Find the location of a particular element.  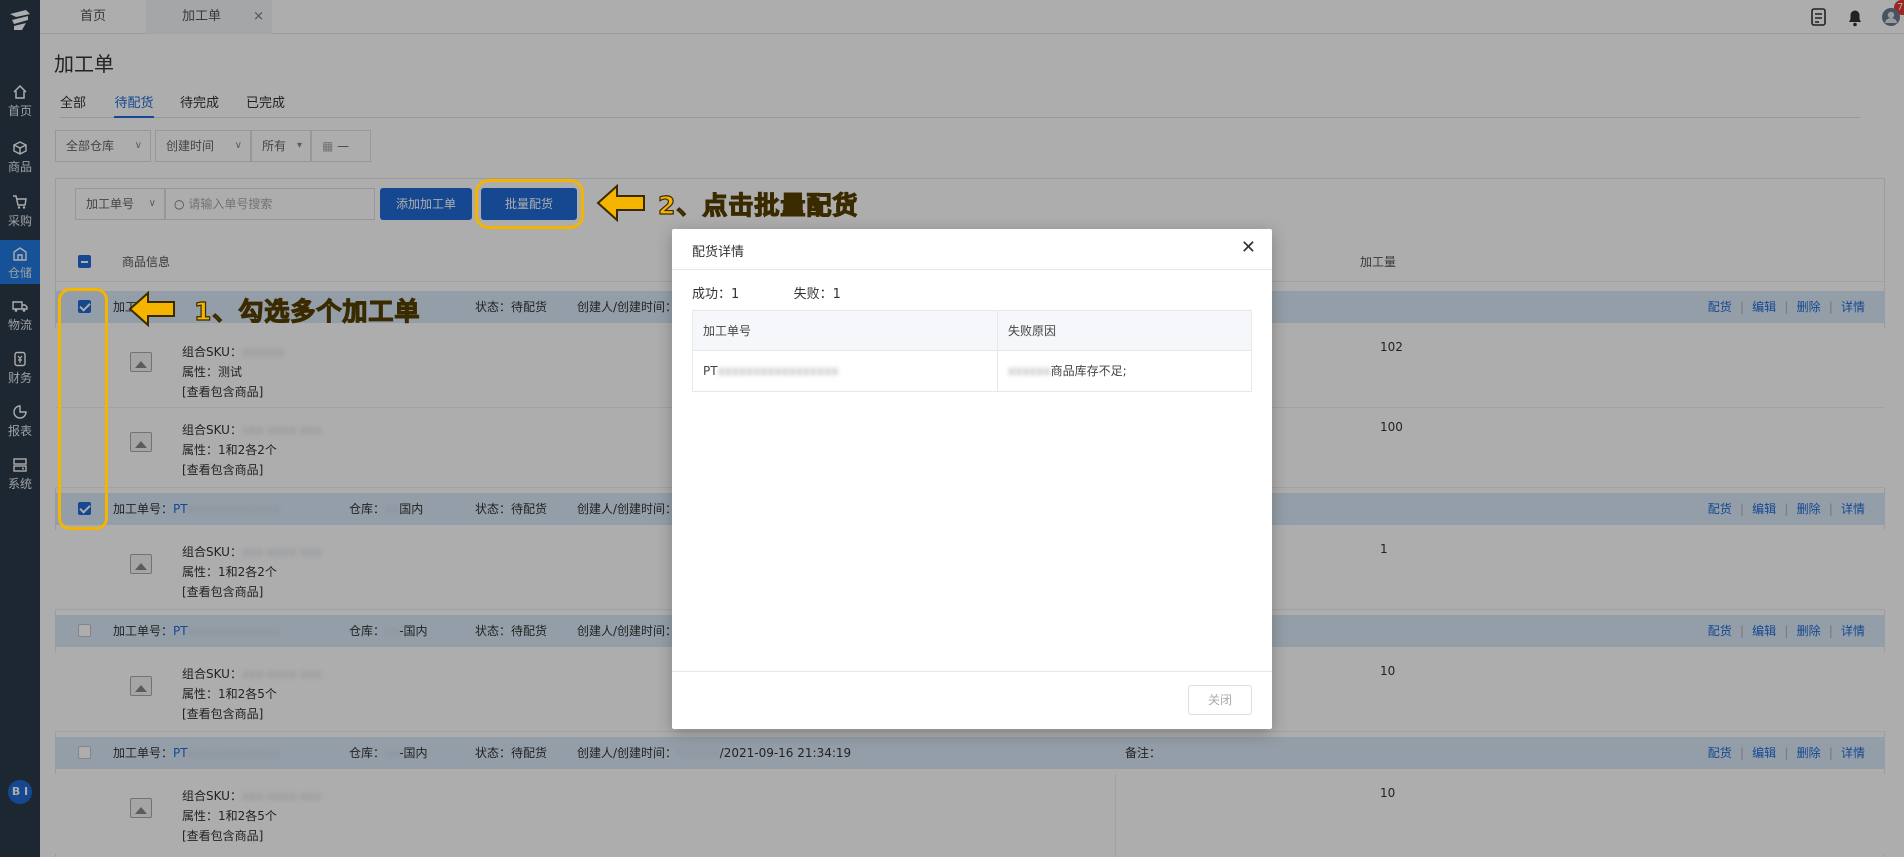

dialog-title: 配货详情 is located at coordinates (718, 252).